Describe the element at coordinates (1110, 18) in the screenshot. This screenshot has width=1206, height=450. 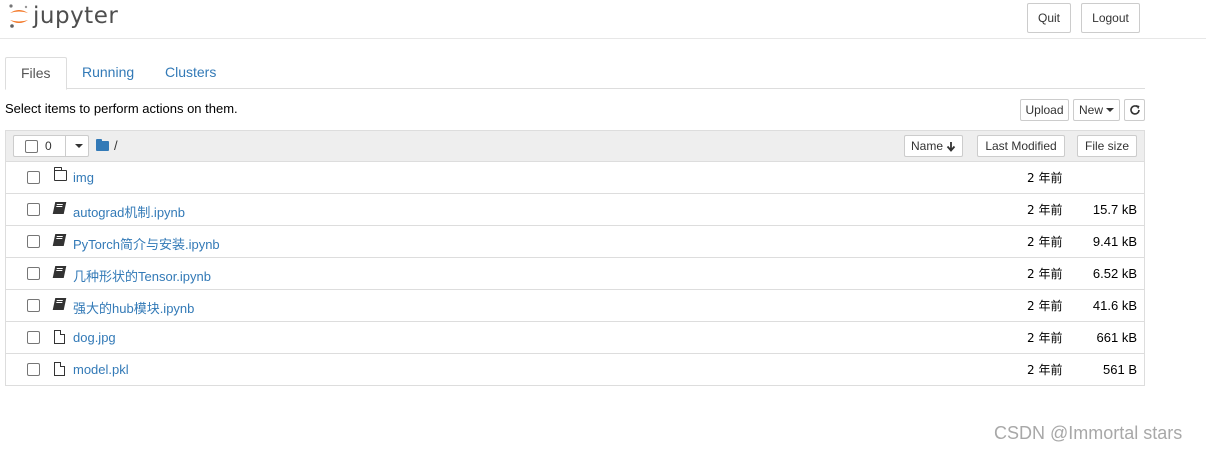
I see `logout-button: Logout` at that location.